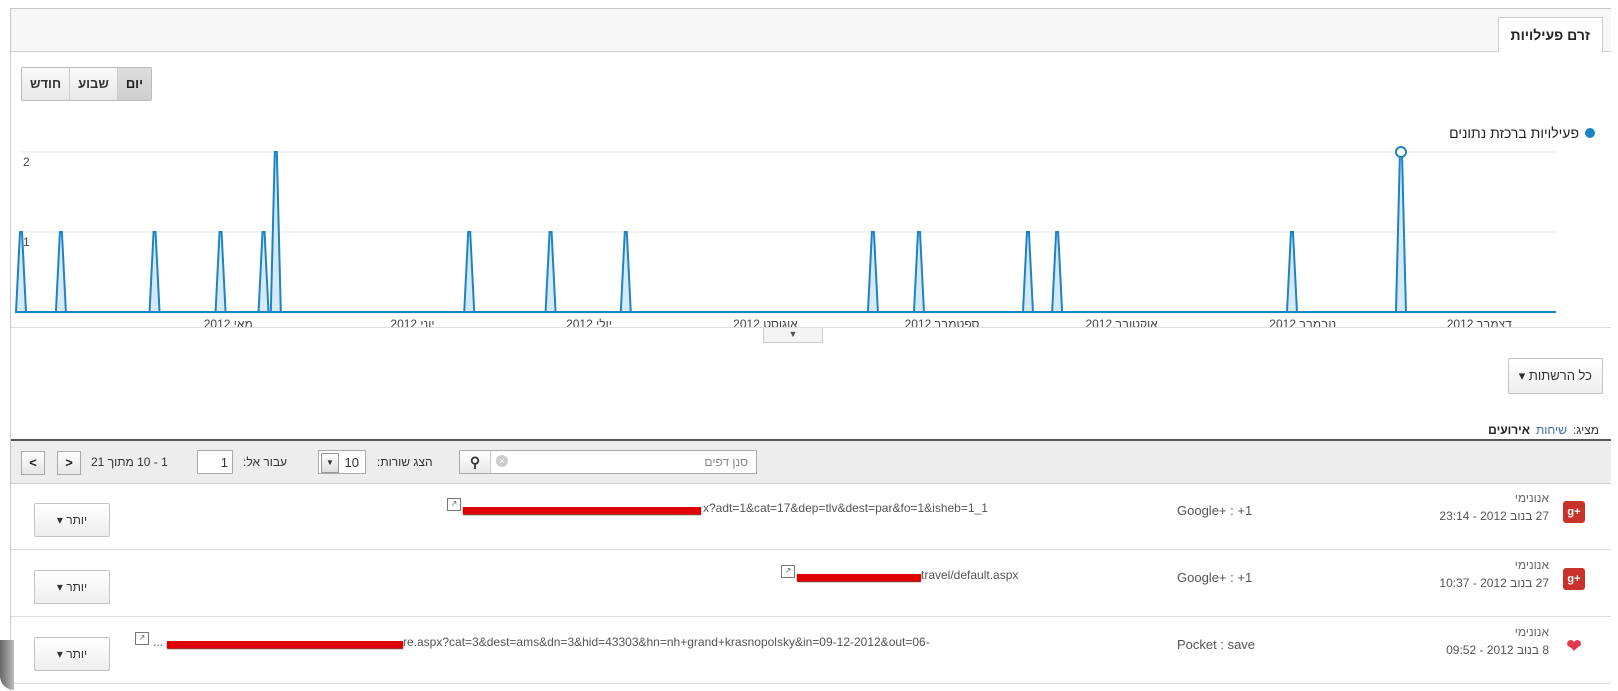 This screenshot has height=691, width=1618. I want to click on timestamp: 8 בנוב 2012 - 09:52, so click(1497, 650).